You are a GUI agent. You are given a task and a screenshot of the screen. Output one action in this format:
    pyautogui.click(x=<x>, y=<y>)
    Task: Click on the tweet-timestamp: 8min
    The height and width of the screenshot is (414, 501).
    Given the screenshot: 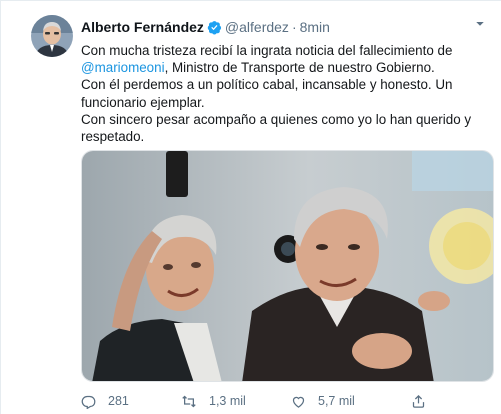 What is the action you would take?
    pyautogui.click(x=315, y=27)
    